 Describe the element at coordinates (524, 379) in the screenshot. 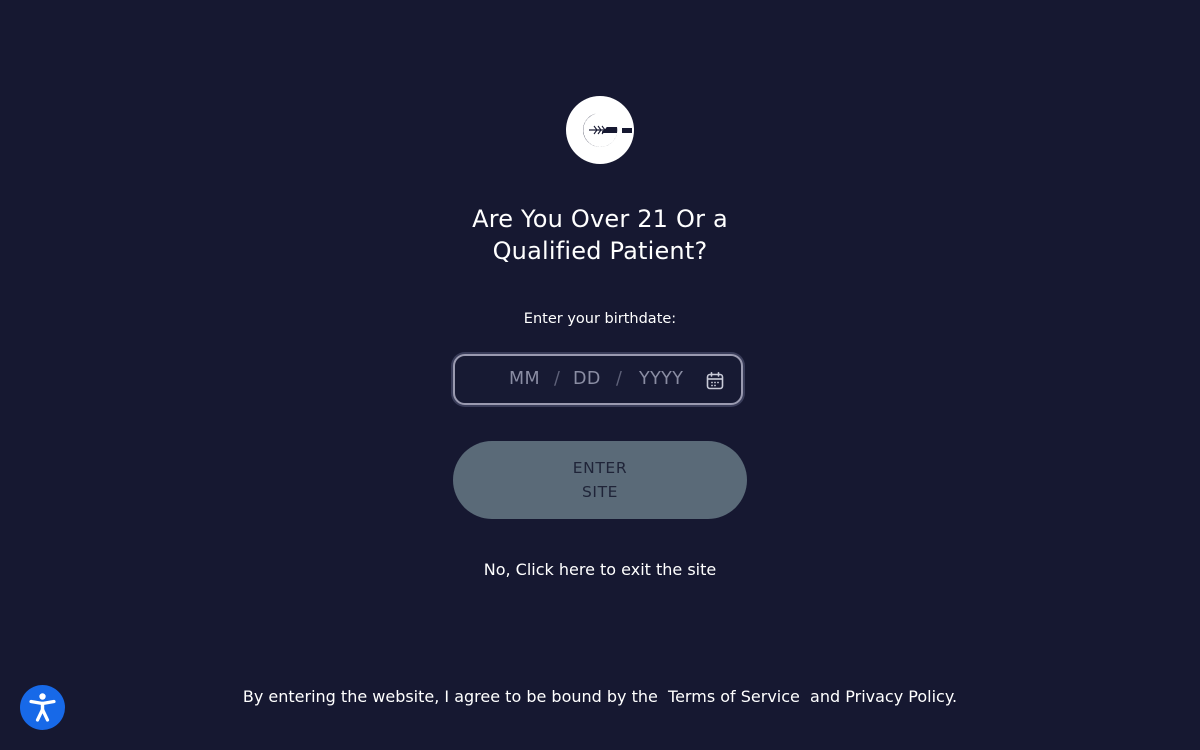

I see `month-segment: MM` at that location.